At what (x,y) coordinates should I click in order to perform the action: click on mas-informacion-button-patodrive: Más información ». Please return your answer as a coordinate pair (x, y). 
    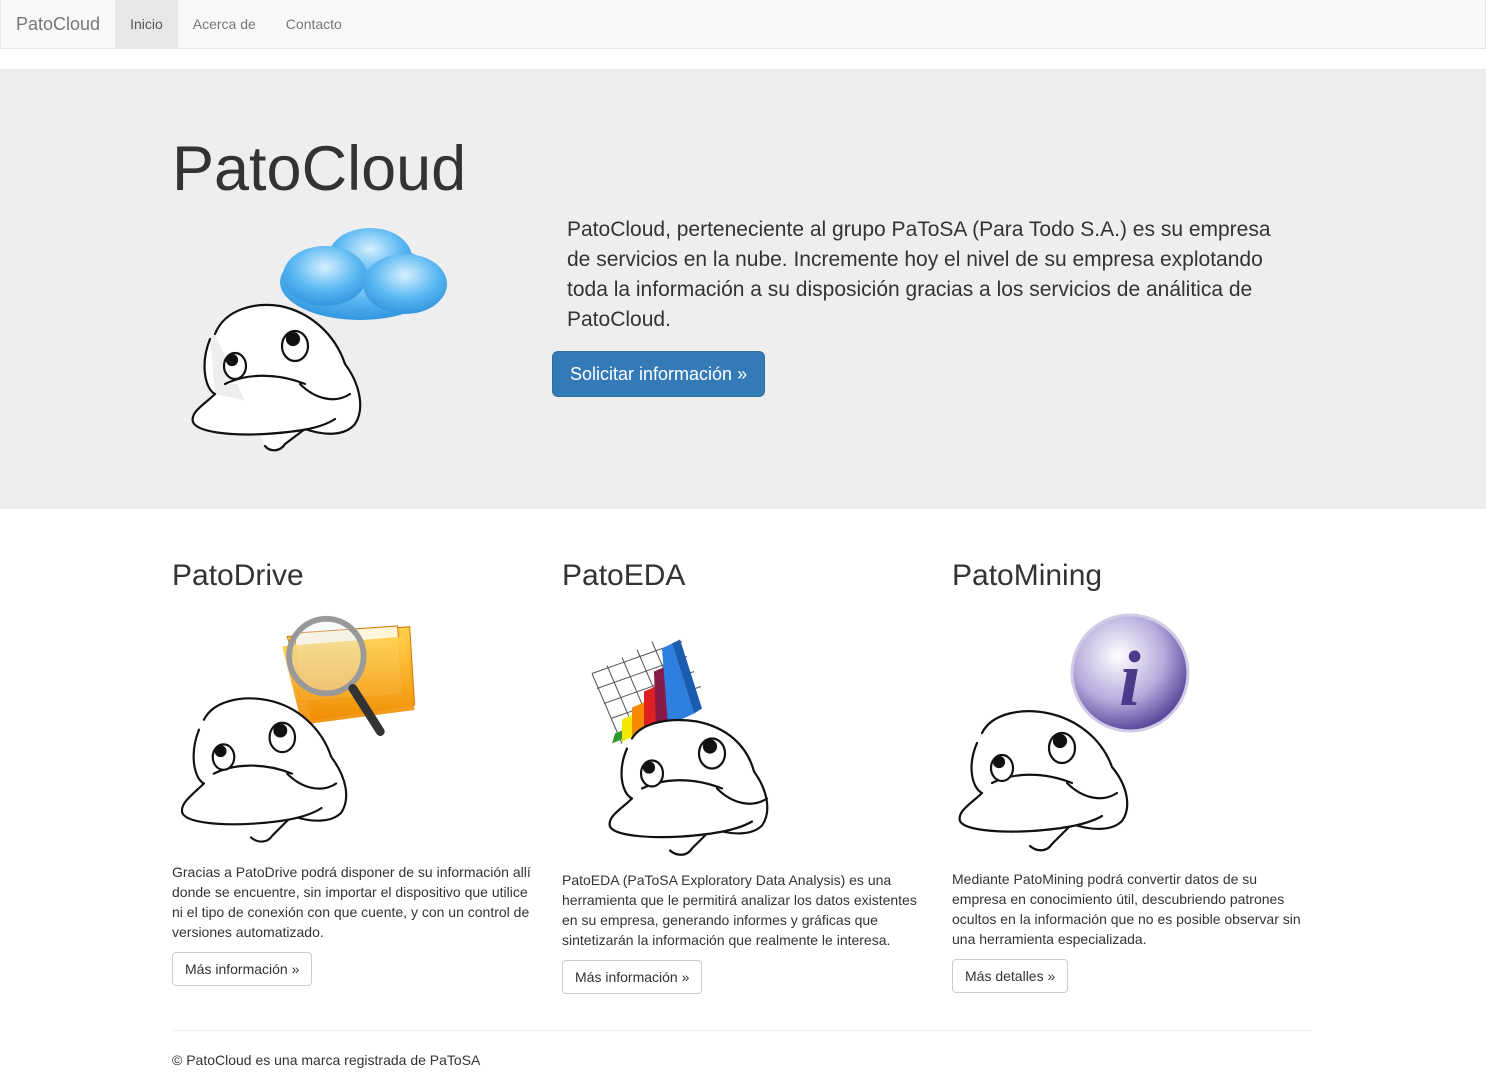
    Looking at the image, I should click on (242, 969).